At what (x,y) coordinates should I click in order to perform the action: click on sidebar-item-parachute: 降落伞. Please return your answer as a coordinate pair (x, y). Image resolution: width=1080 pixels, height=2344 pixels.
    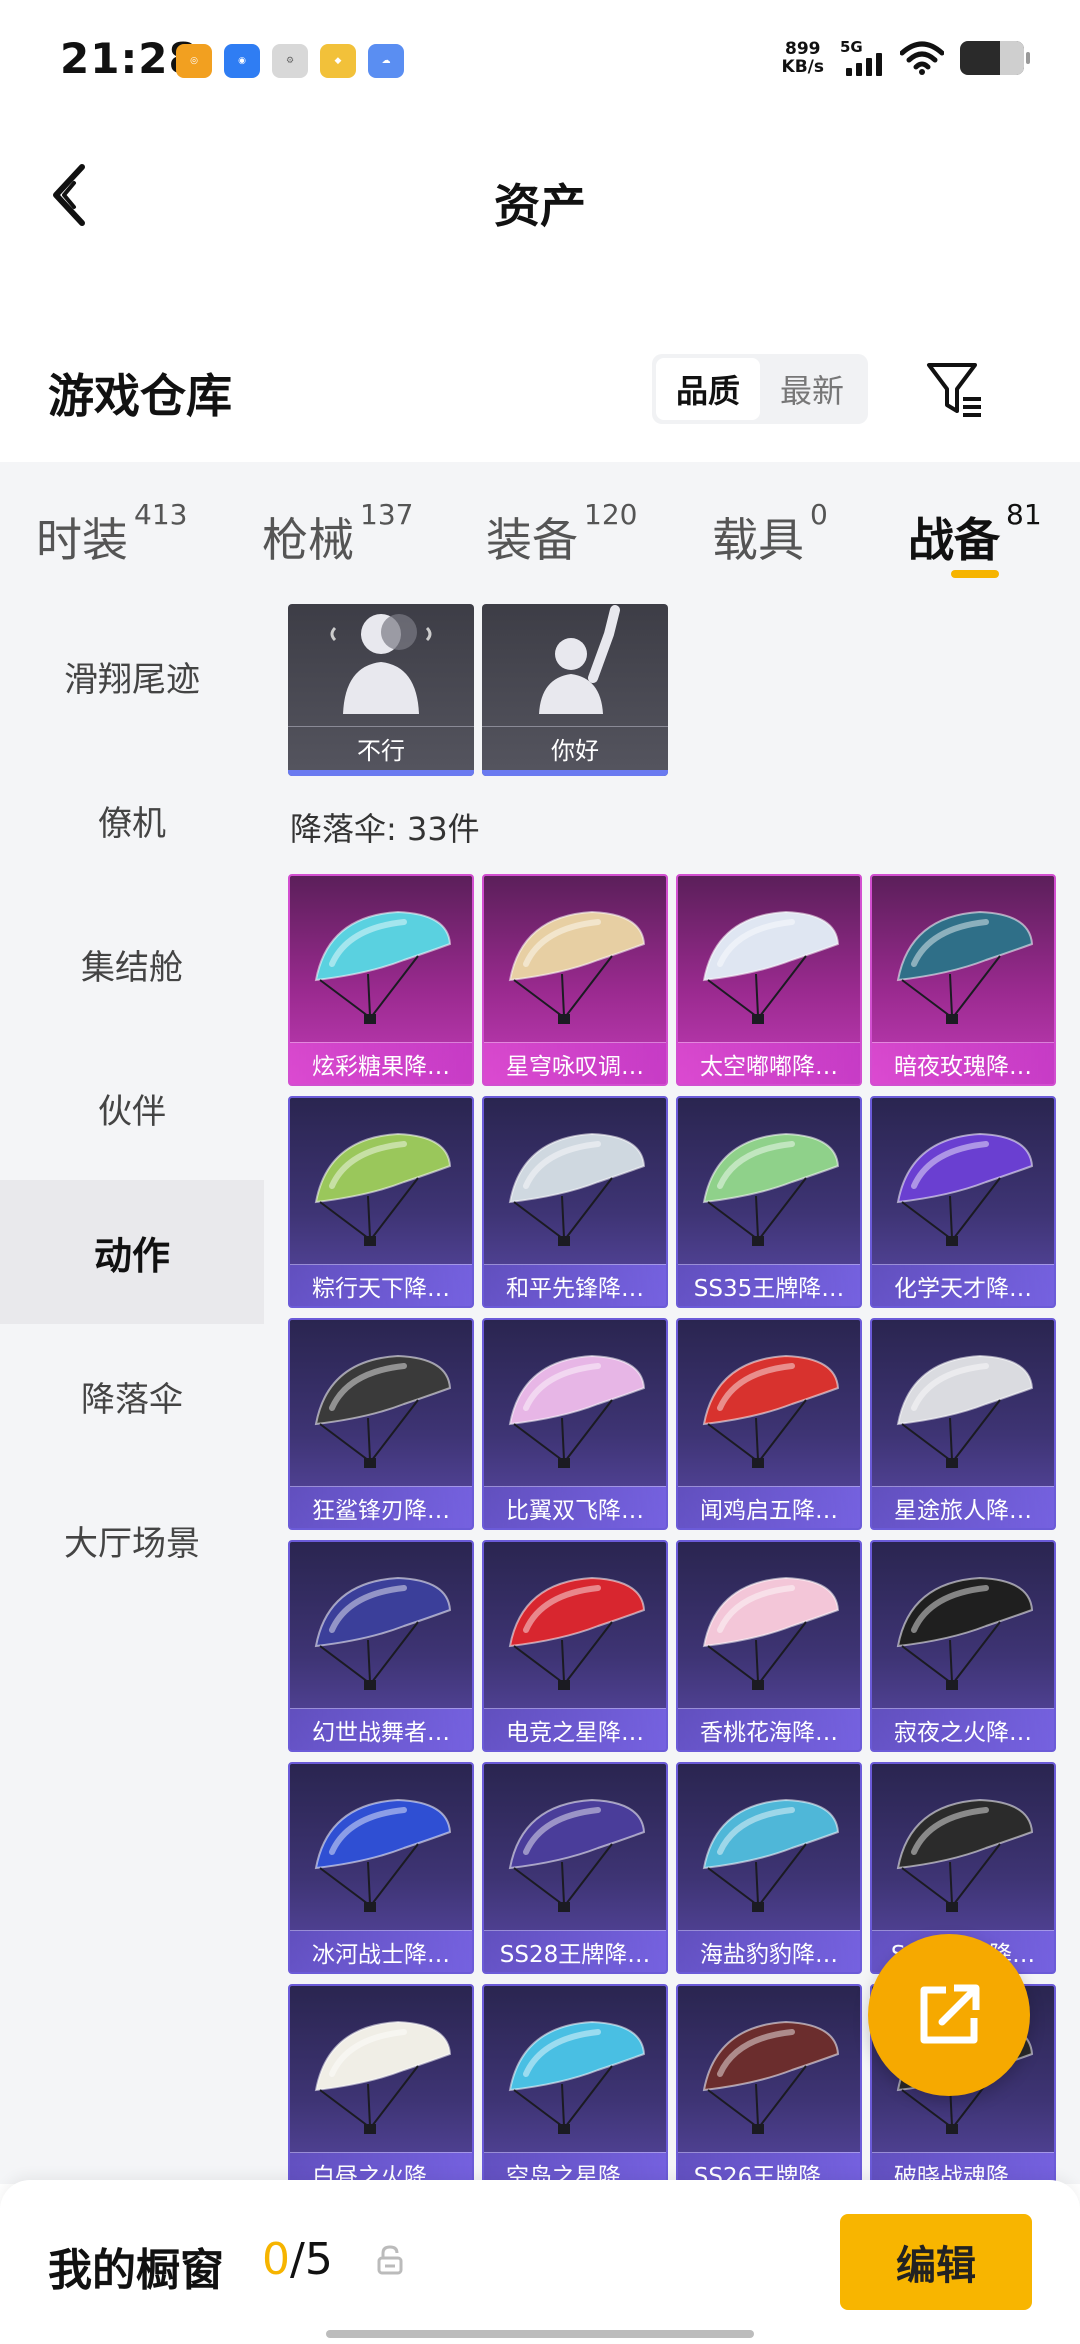
    Looking at the image, I should click on (132, 1396).